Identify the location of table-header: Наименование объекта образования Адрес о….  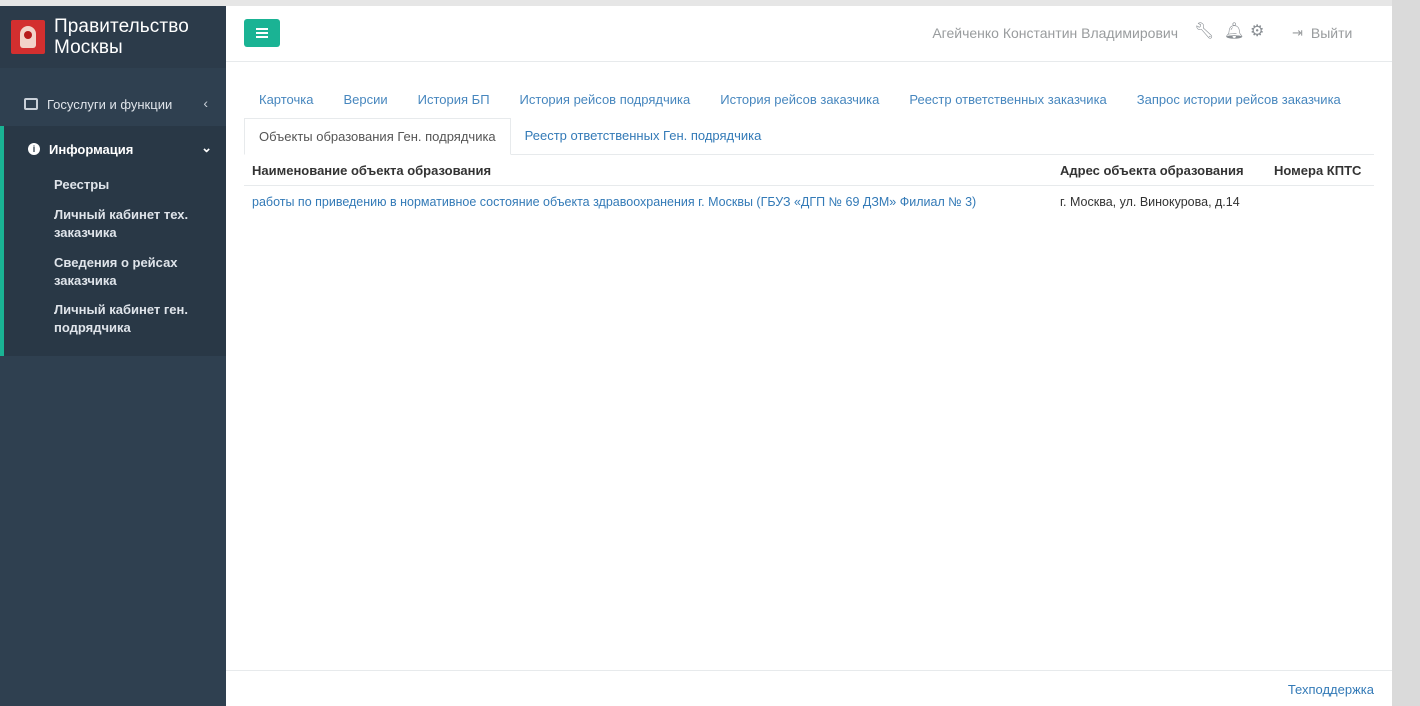
(809, 171).